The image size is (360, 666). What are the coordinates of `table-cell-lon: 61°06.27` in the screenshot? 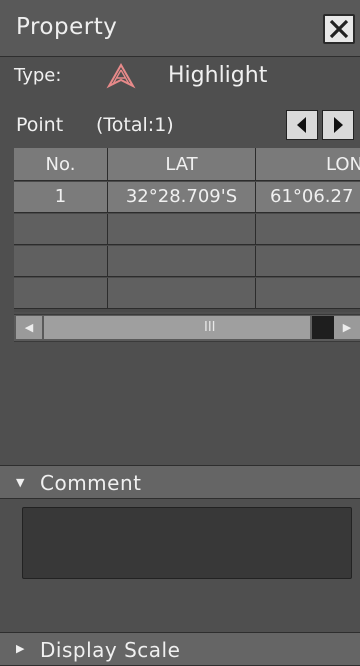 It's located at (308, 197).